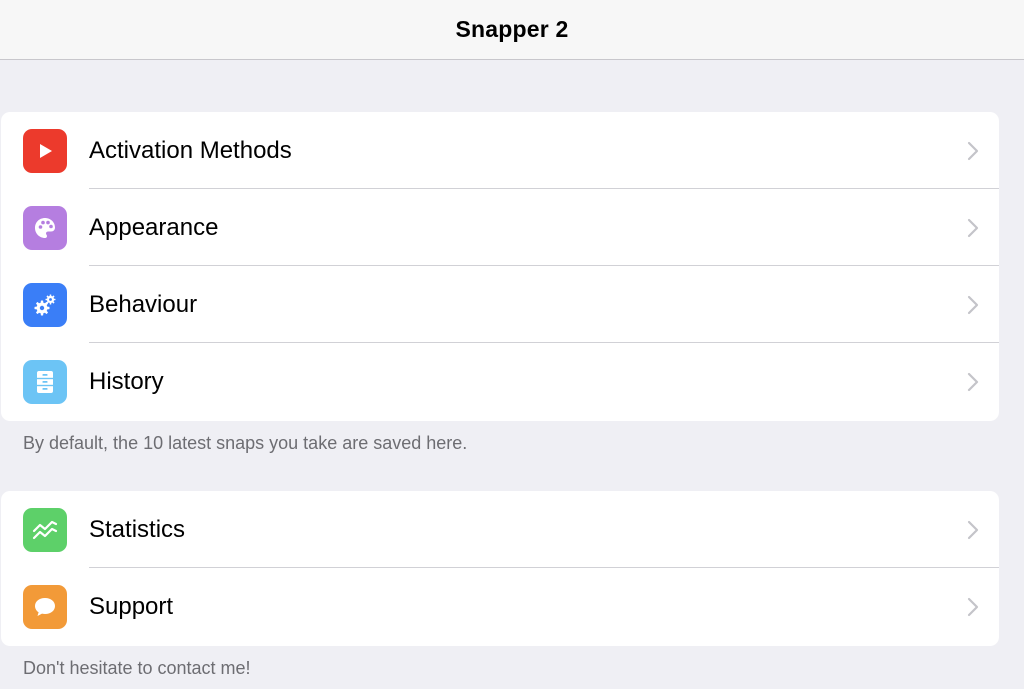  What do you see at coordinates (190, 150) in the screenshot?
I see `row-label-activation-methods: Activation Methods` at bounding box center [190, 150].